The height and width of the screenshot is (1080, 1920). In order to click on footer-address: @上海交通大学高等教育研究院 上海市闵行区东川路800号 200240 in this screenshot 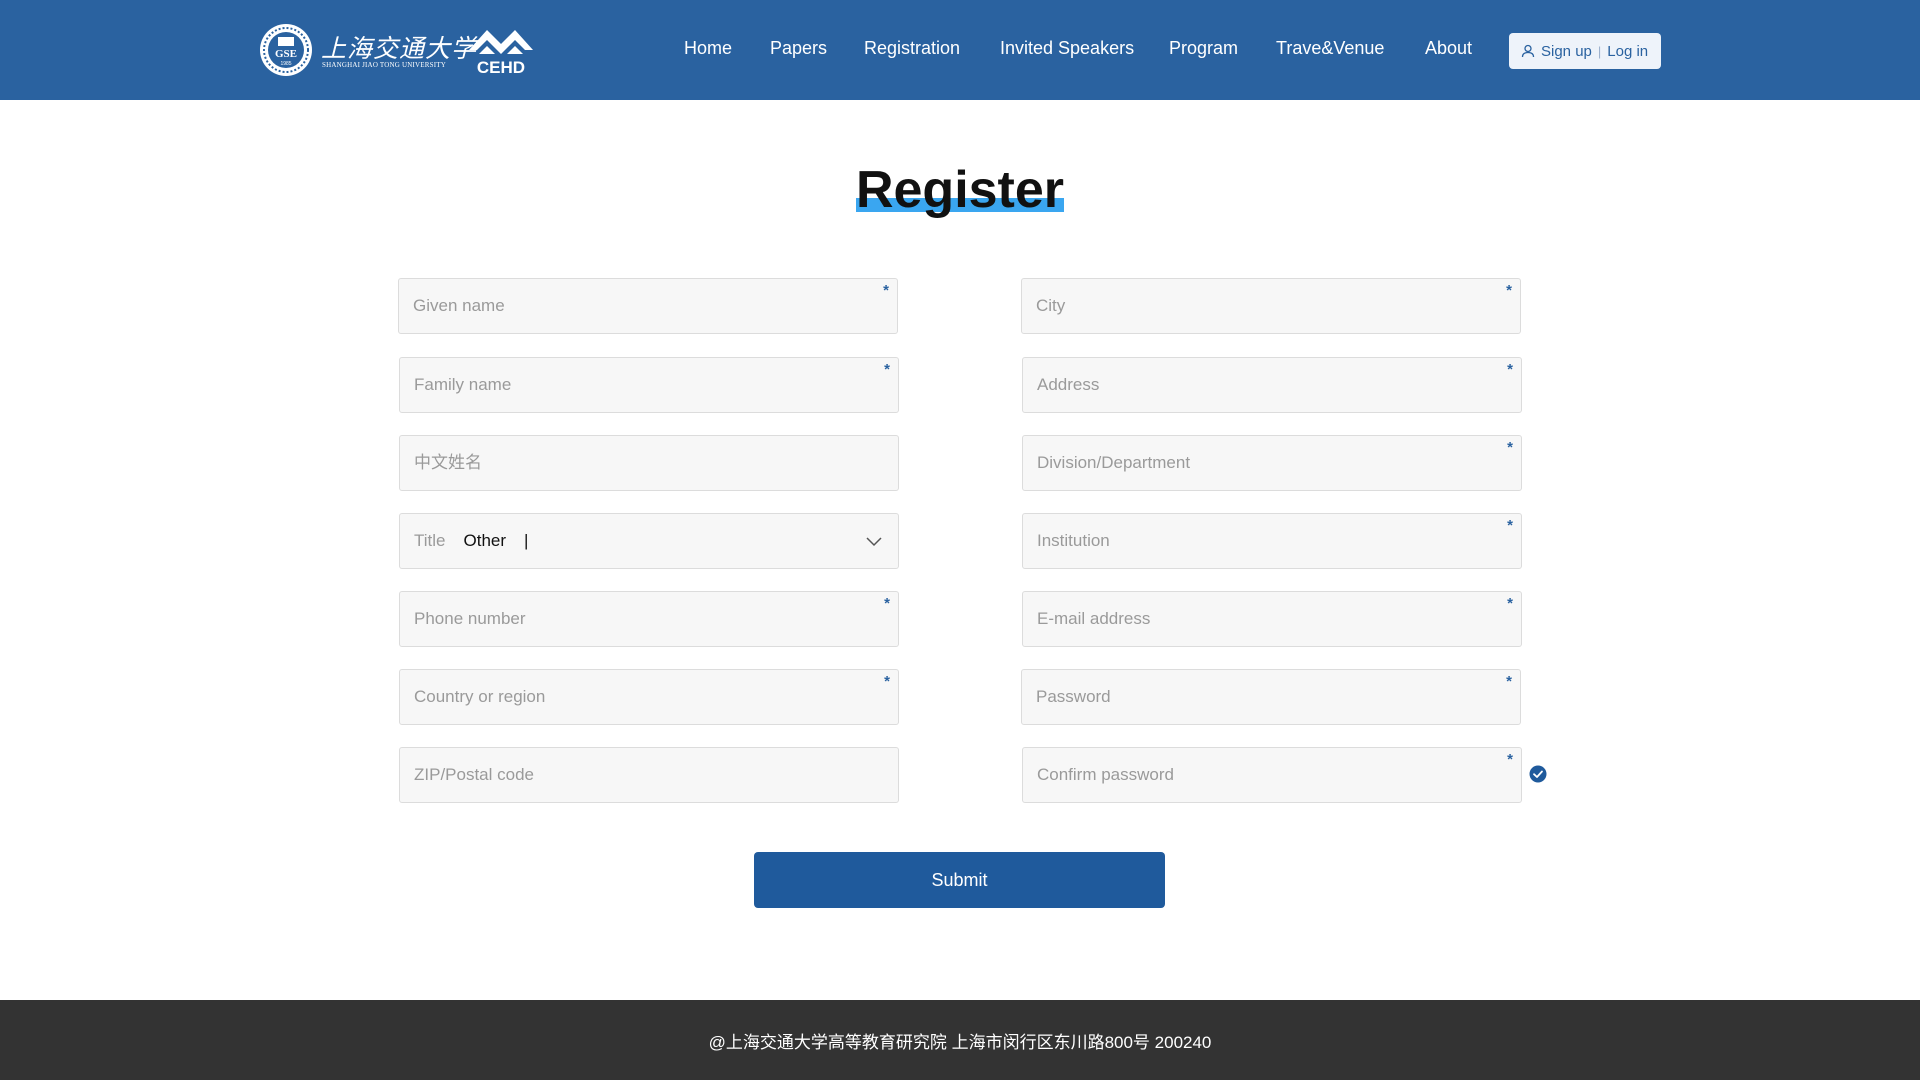, I will do `click(960, 1042)`.